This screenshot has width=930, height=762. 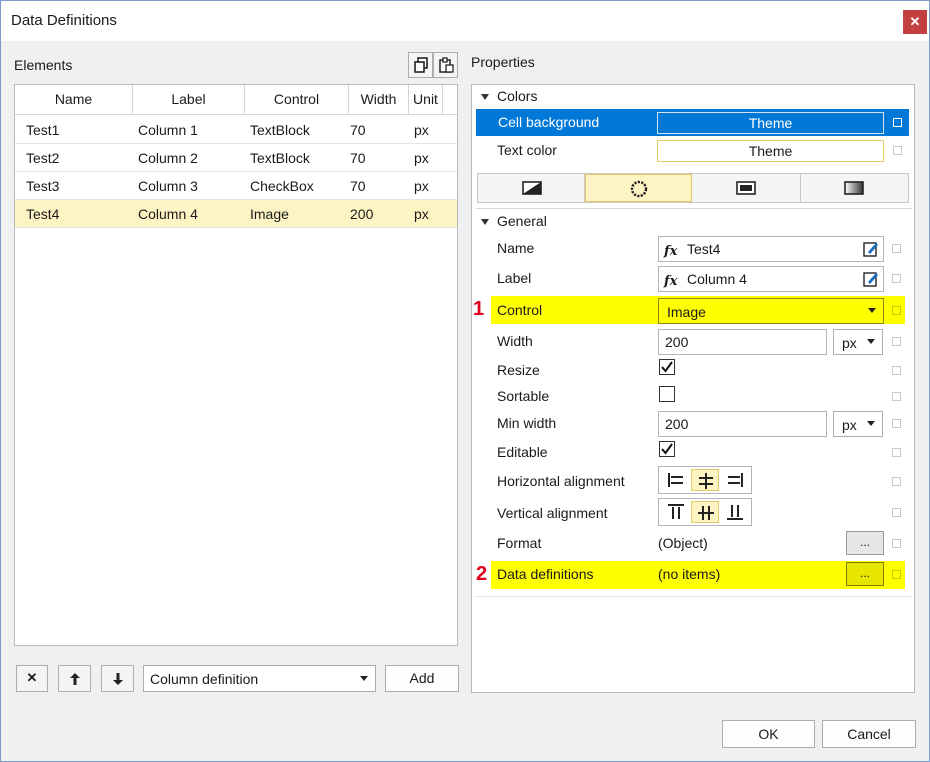 What do you see at coordinates (168, 130) in the screenshot?
I see `cell-label: Column 1` at bounding box center [168, 130].